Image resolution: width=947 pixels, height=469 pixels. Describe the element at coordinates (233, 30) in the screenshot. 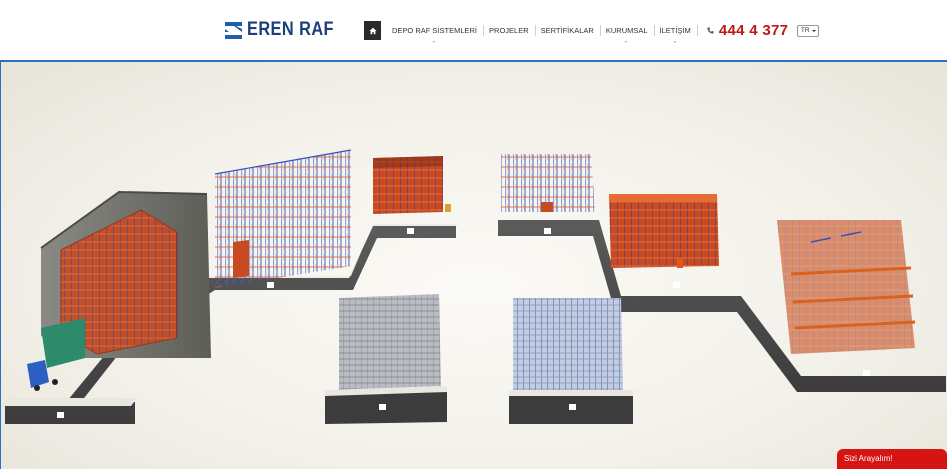

I see `logo-mark-icon` at that location.